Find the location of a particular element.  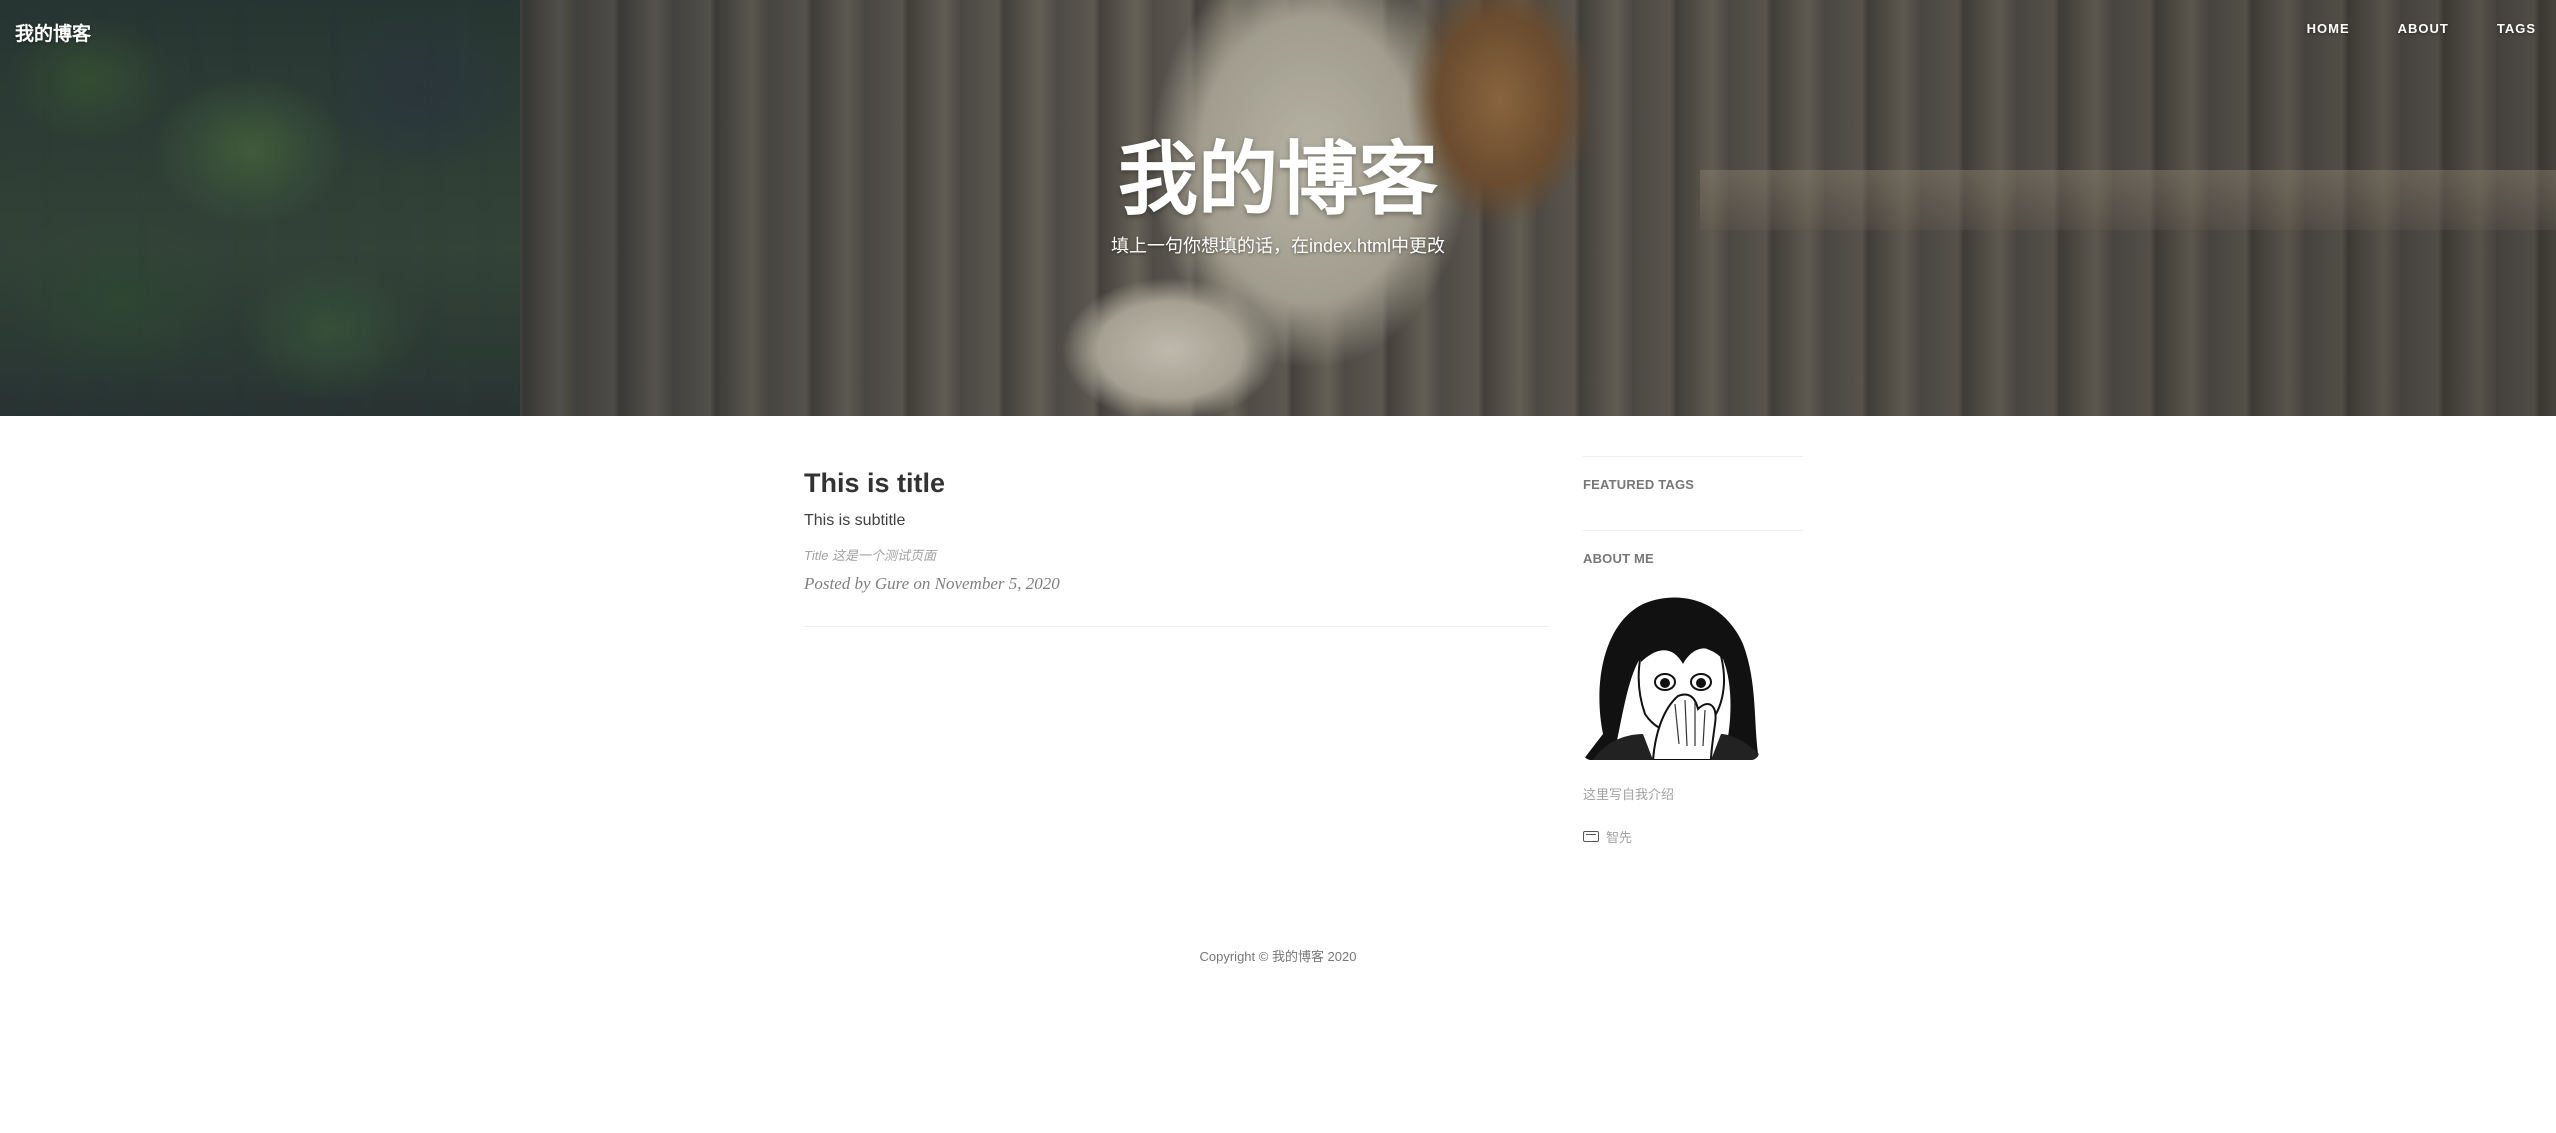

post-subtitle: This is subtitle is located at coordinates (1176, 521).